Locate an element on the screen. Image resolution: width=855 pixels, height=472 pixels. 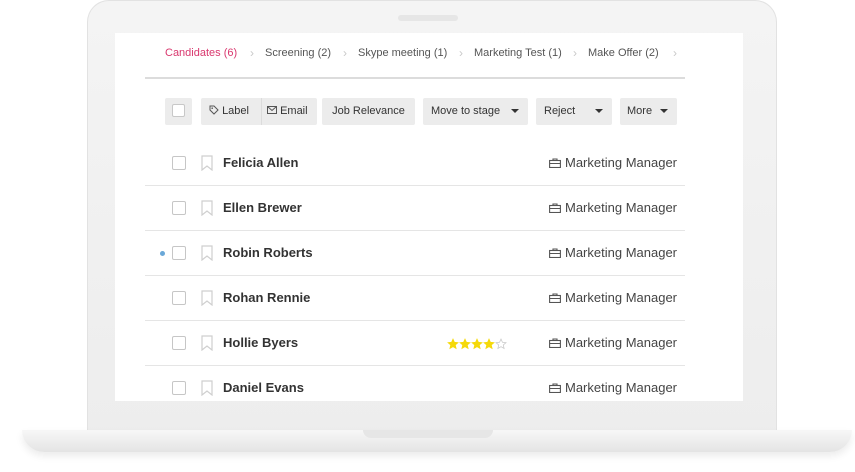
label-button-text: Label is located at coordinates (235, 111).